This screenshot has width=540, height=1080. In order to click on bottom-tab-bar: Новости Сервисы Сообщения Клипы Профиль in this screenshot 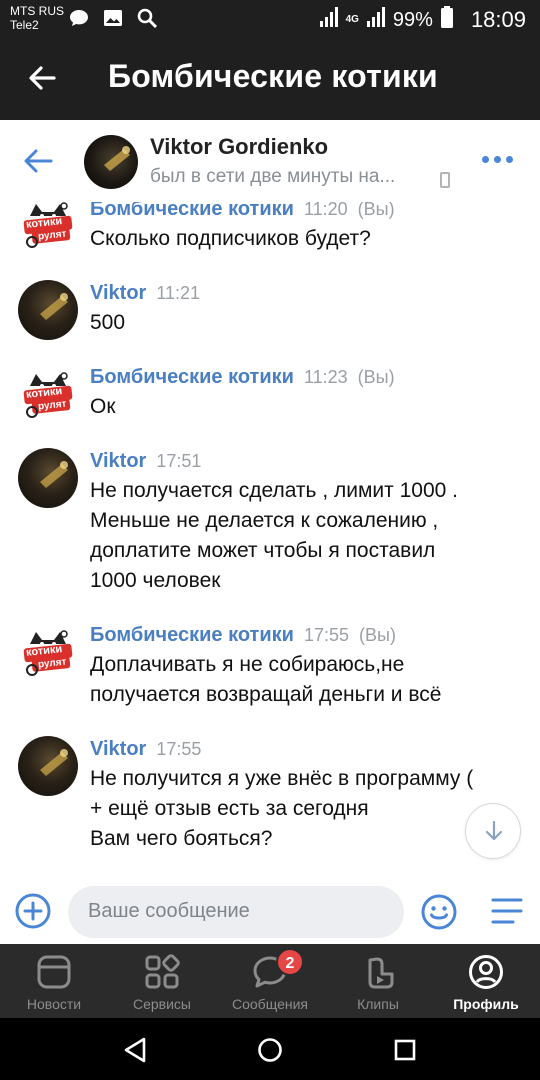, I will do `click(270, 981)`.